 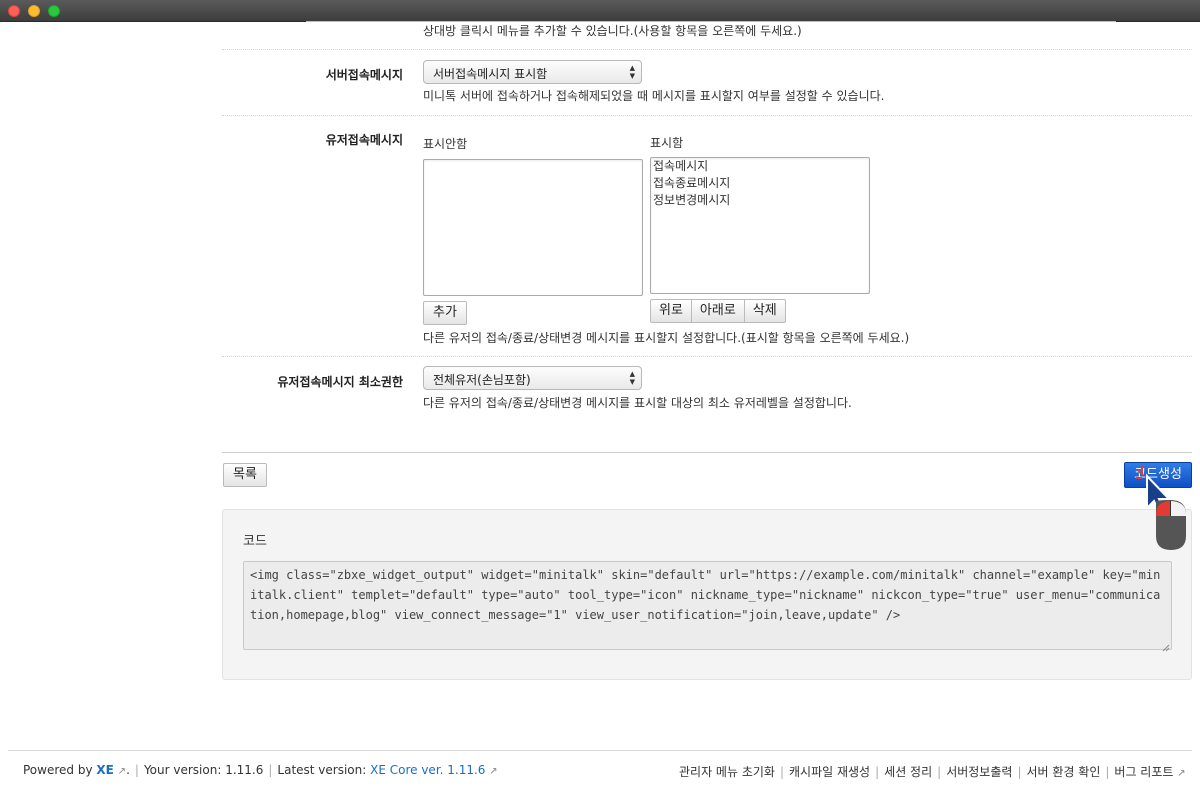 What do you see at coordinates (445, 144) in the screenshot?
I see `hidden-list-label: 표시안함` at bounding box center [445, 144].